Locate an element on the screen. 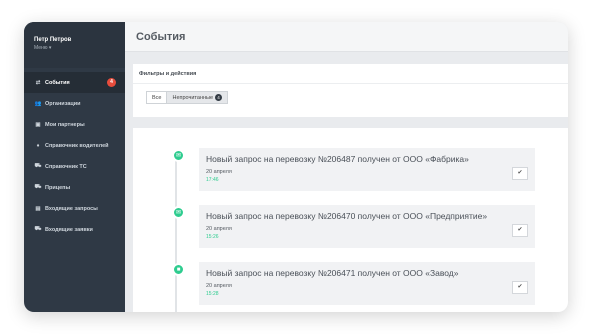  sidebar-item-trailers: ⛟ Прицепы is located at coordinates (74, 187).